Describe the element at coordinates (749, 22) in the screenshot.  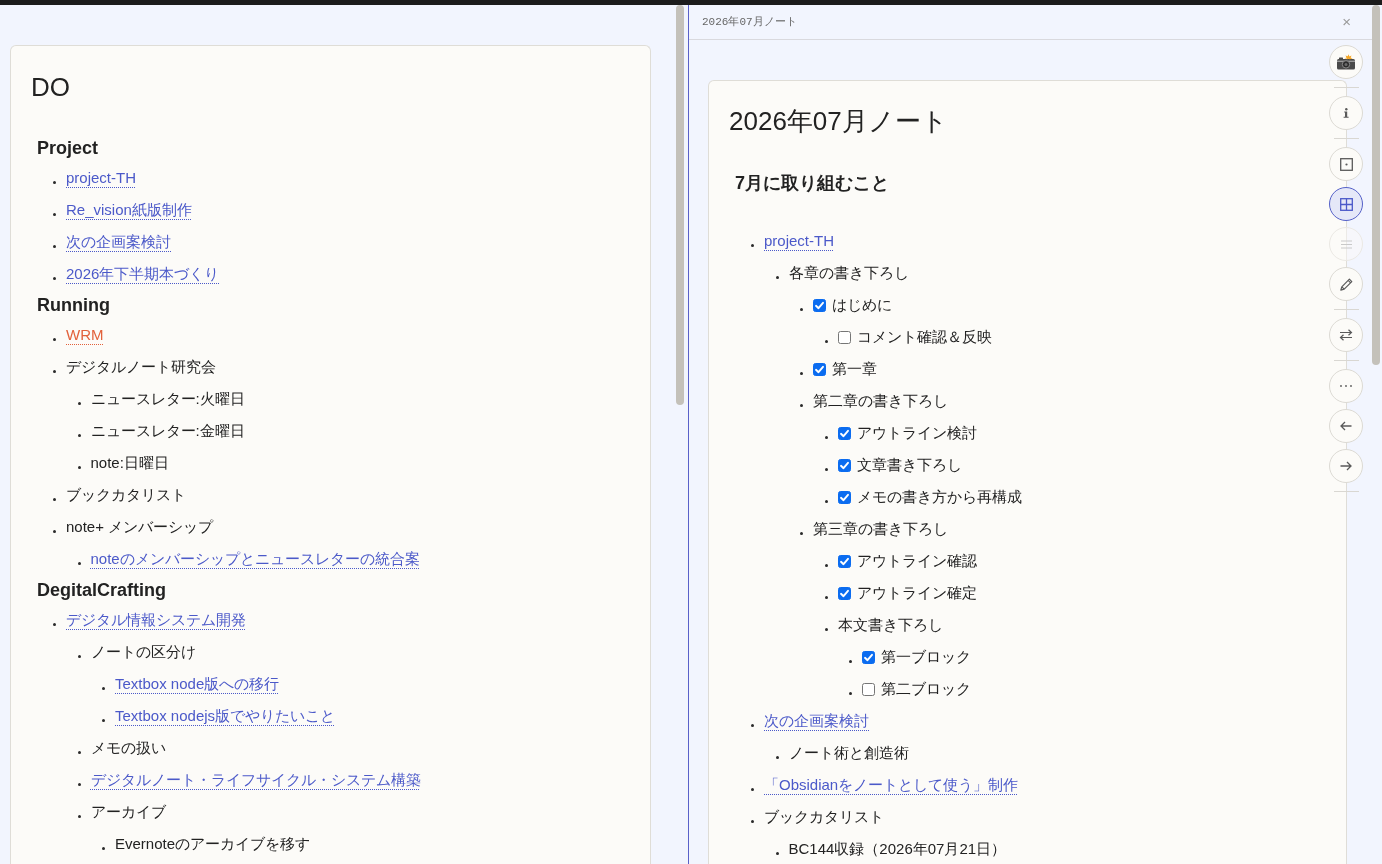
I see `pane-title: 2026年07月ノート` at that location.